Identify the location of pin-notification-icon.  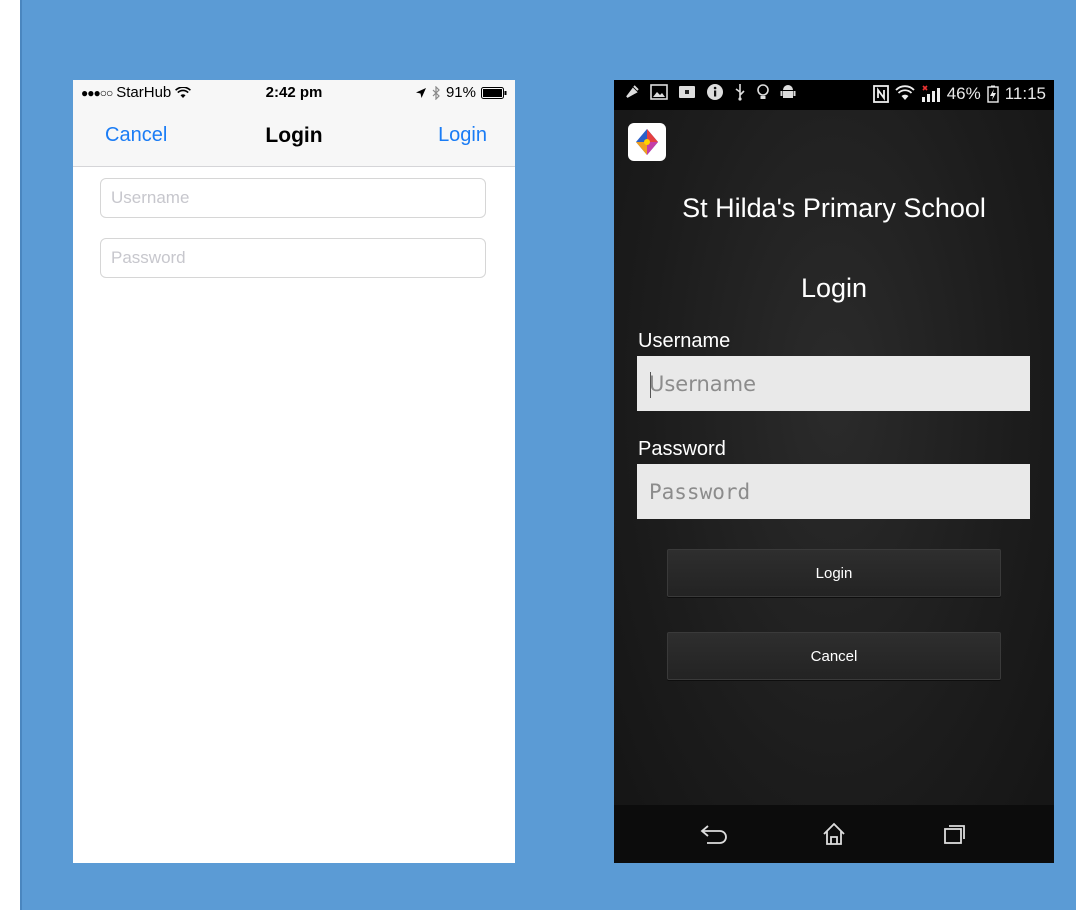
(632, 91).